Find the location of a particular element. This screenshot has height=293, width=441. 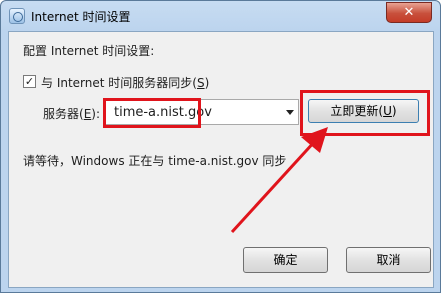

arrow-head-icon is located at coordinates (314, 140).